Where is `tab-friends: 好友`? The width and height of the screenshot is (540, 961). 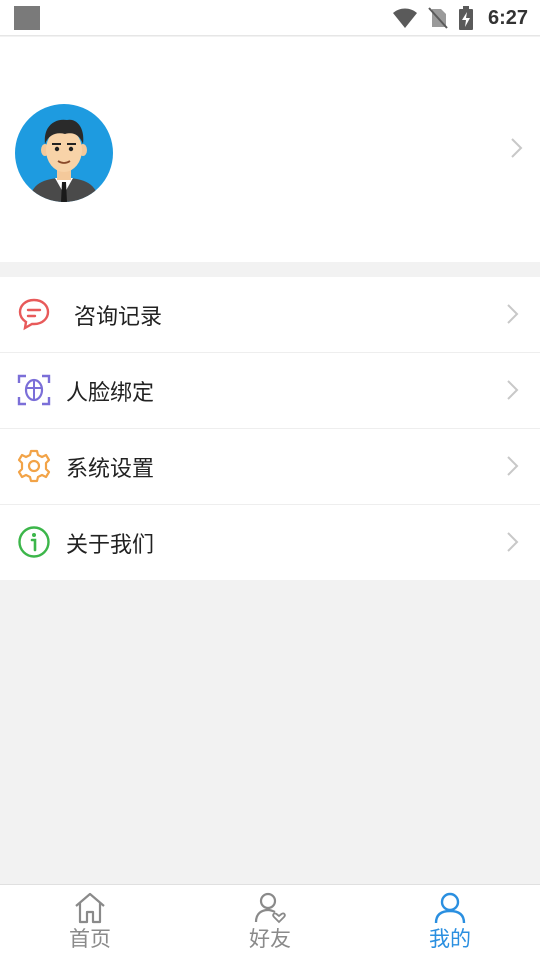 tab-friends: 好友 is located at coordinates (270, 923).